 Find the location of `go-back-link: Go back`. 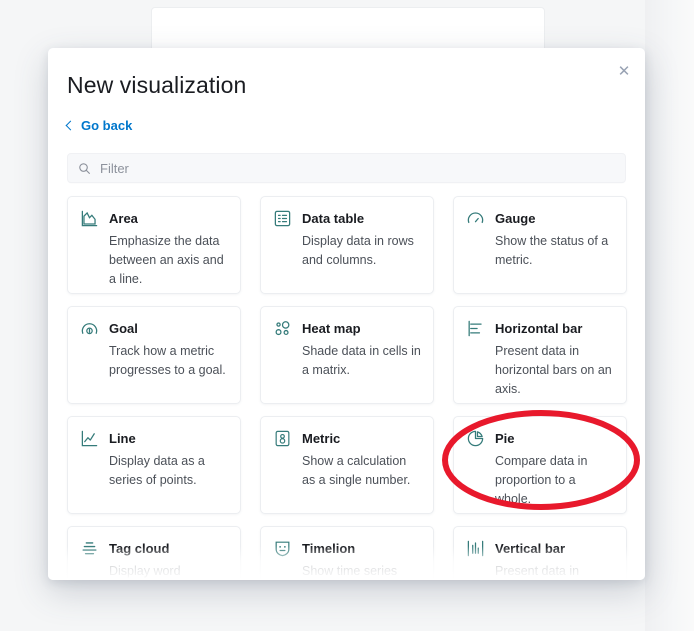

go-back-link: Go back is located at coordinates (99, 125).